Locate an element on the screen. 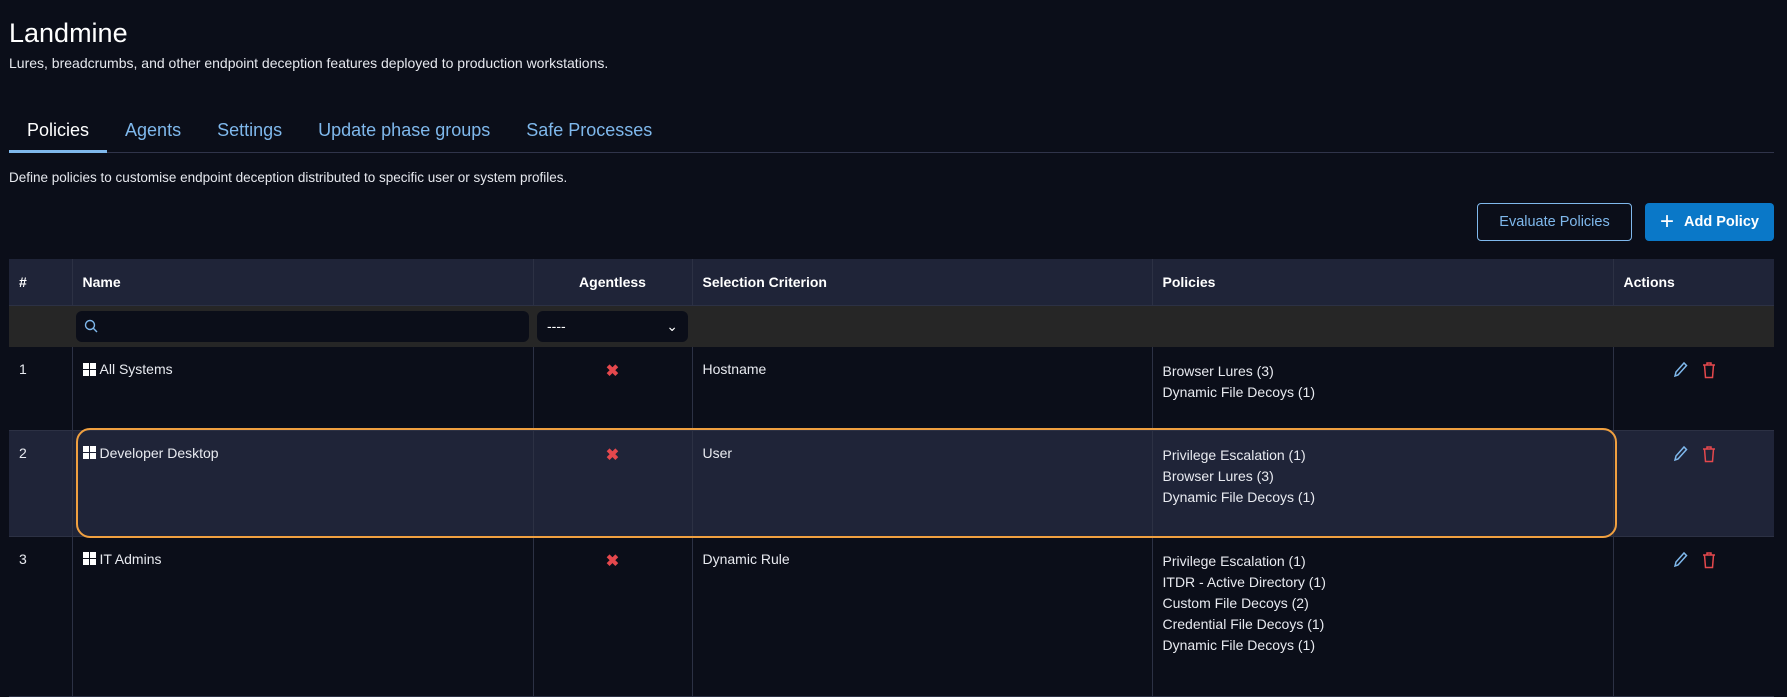 This screenshot has width=1787, height=697. row-number: 1 is located at coordinates (41, 389).